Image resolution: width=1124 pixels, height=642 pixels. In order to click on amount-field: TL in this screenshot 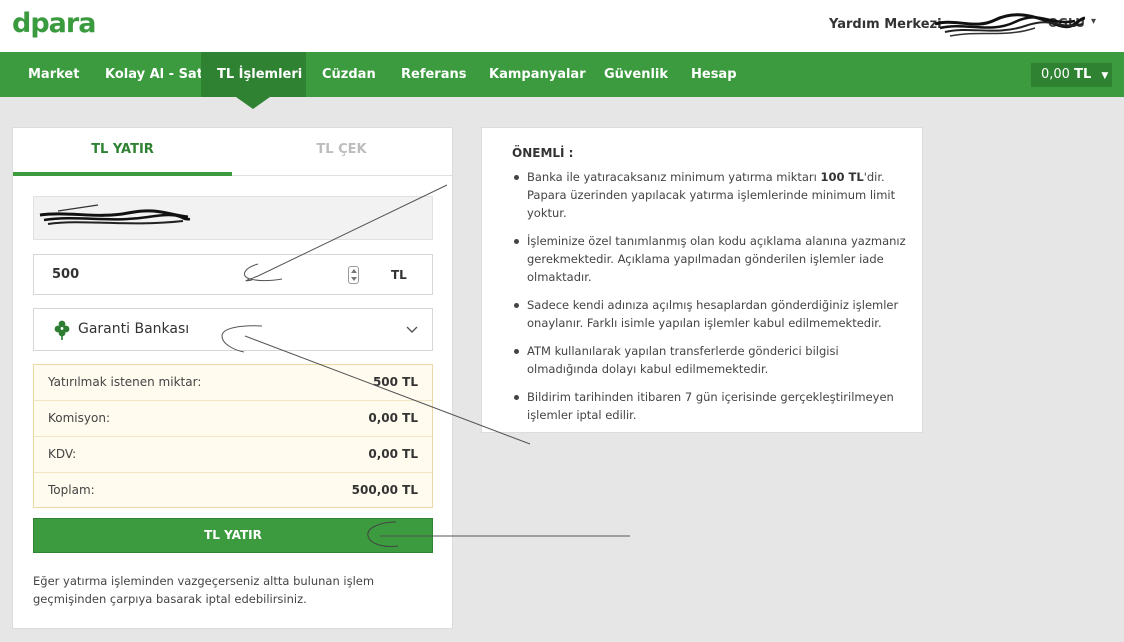, I will do `click(233, 274)`.